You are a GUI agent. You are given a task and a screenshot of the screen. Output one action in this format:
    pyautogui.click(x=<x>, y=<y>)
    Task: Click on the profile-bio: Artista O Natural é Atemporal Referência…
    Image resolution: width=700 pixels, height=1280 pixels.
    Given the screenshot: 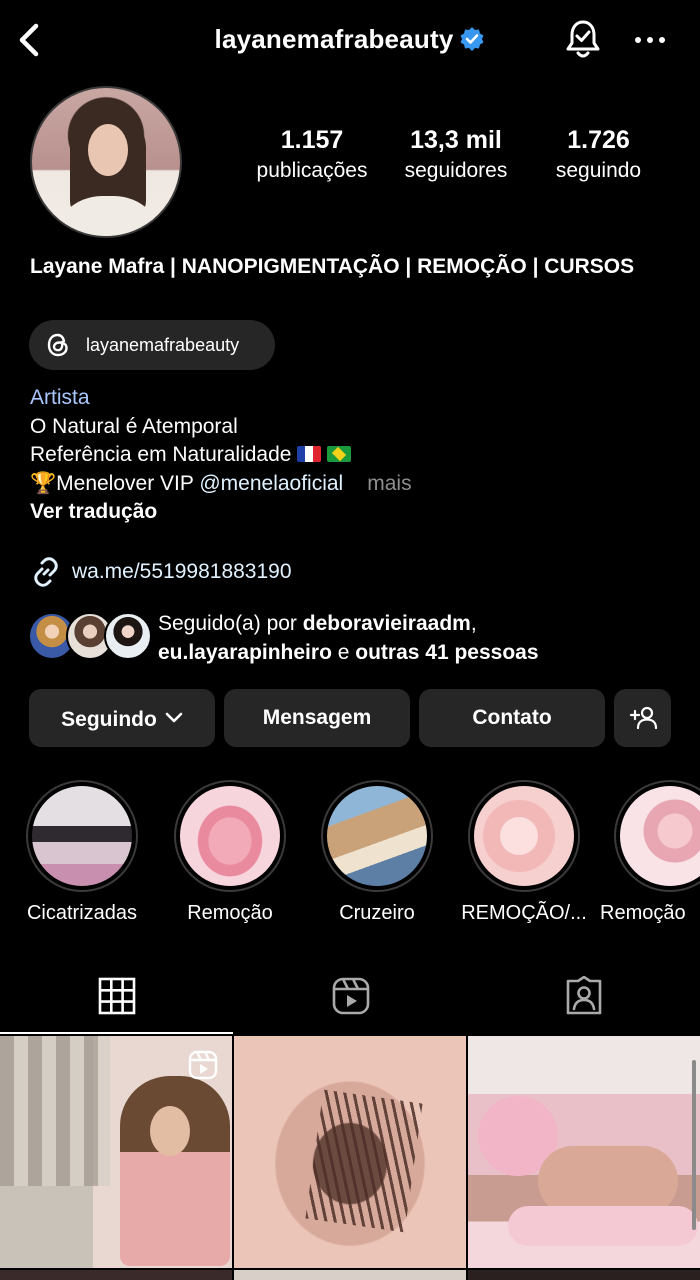 What is the action you would take?
    pyautogui.click(x=350, y=455)
    